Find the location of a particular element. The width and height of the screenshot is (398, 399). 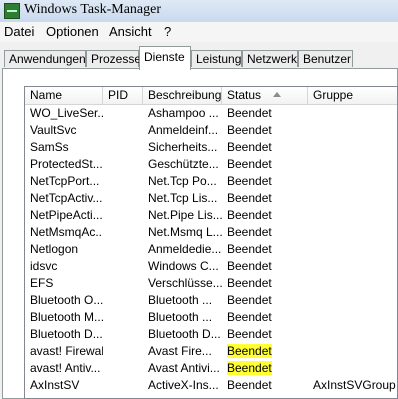

service-row: NetPipeActi... Net.Pipe Lis... Beendet is located at coordinates (211, 215).